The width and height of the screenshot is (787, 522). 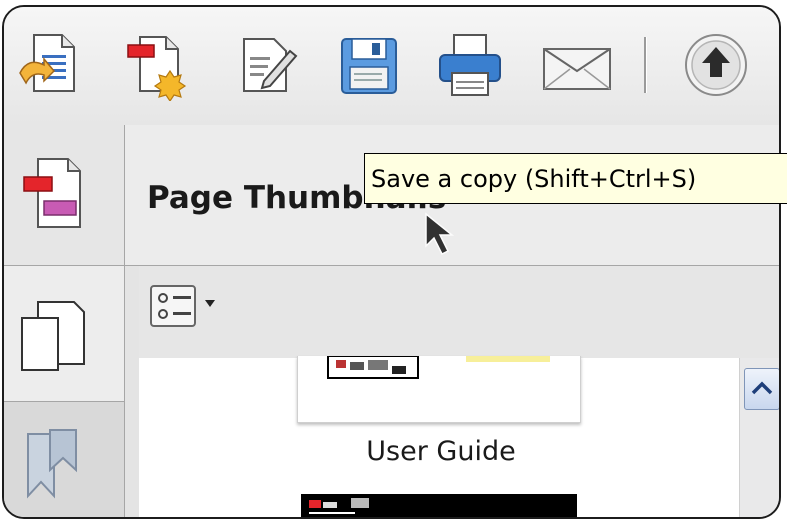 I want to click on create-pdf-button, so click(x=158, y=65).